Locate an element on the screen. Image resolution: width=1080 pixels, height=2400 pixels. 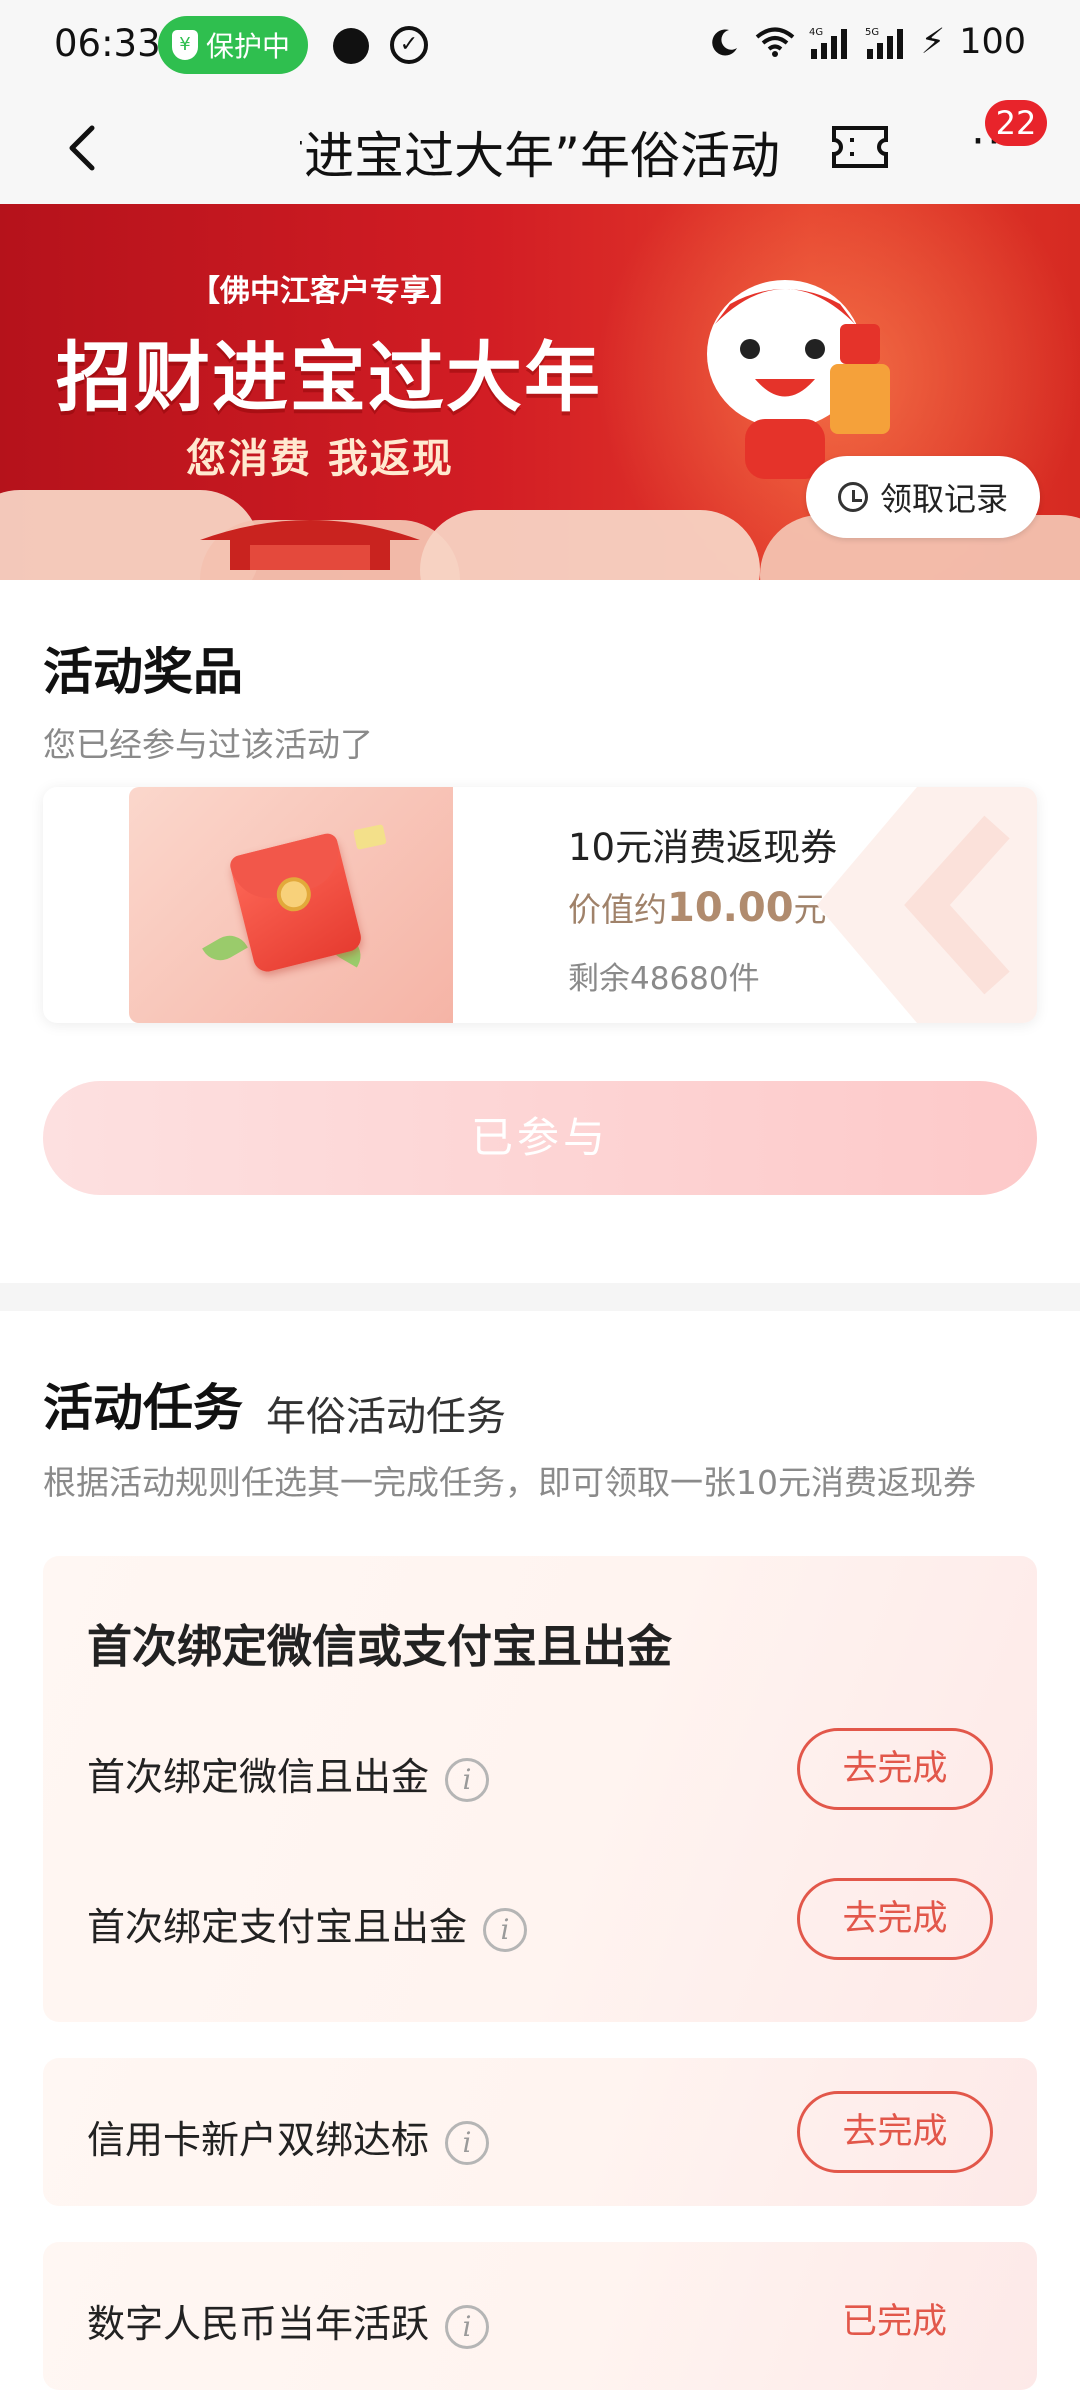
task-label: 首次绑定微信且出金 is located at coordinates (258, 1777).